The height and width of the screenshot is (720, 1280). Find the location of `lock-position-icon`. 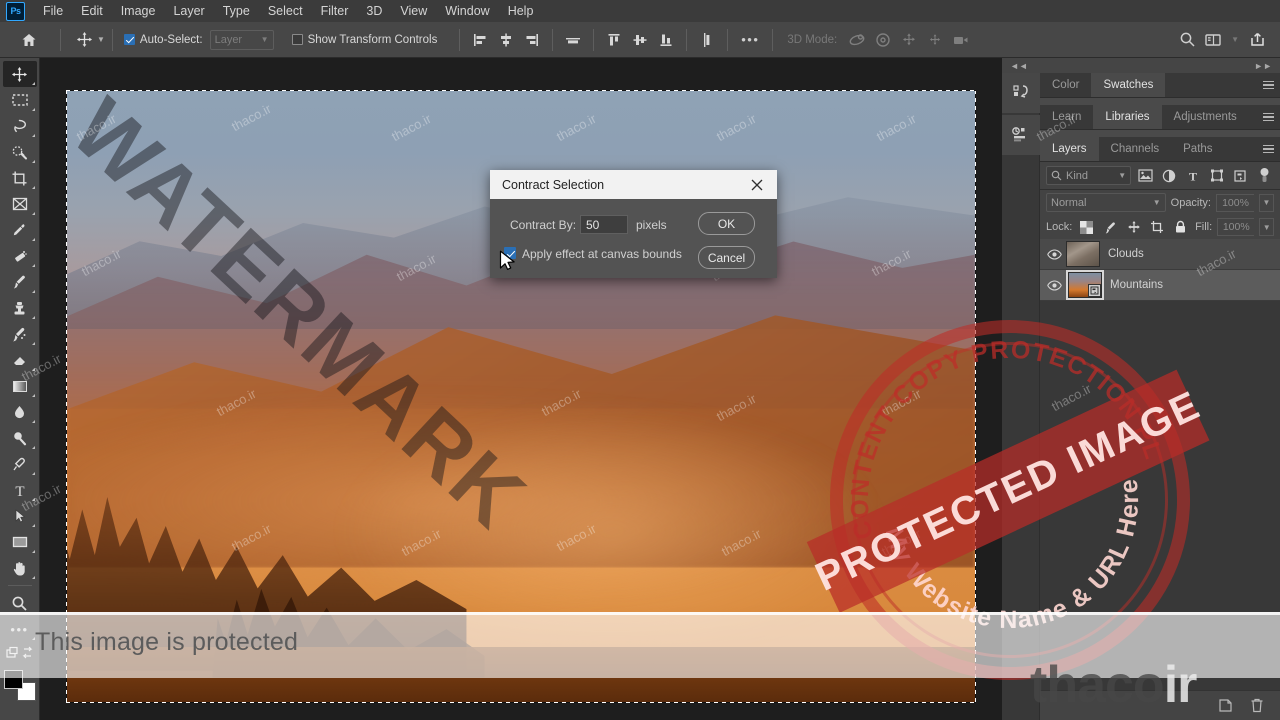

lock-position-icon is located at coordinates (1133, 227).